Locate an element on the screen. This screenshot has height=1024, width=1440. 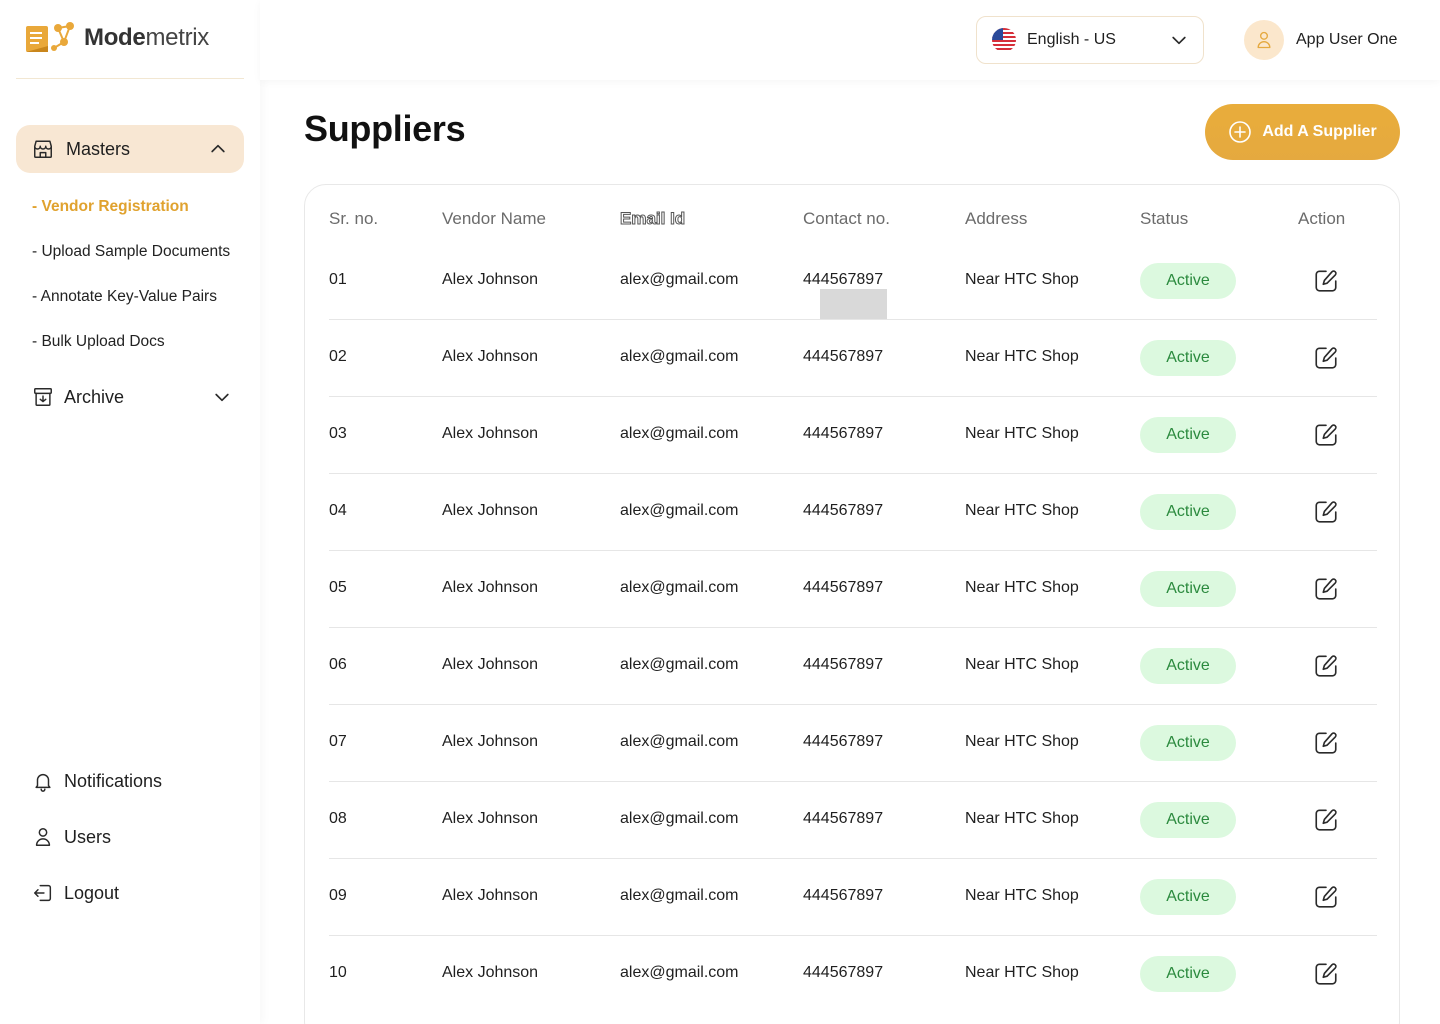
add-supplier-label: Add A Supplier is located at coordinates (1319, 131).